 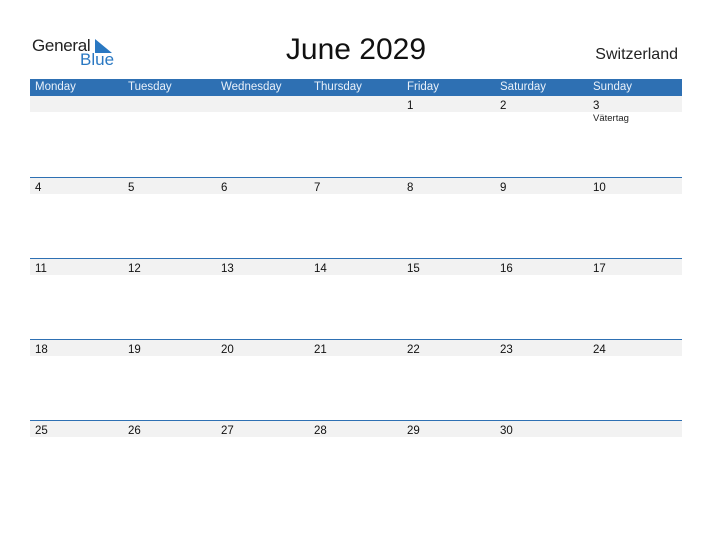 What do you see at coordinates (356, 217) in the screenshot?
I see `week-row: 4 5 6 7 8 9 10` at bounding box center [356, 217].